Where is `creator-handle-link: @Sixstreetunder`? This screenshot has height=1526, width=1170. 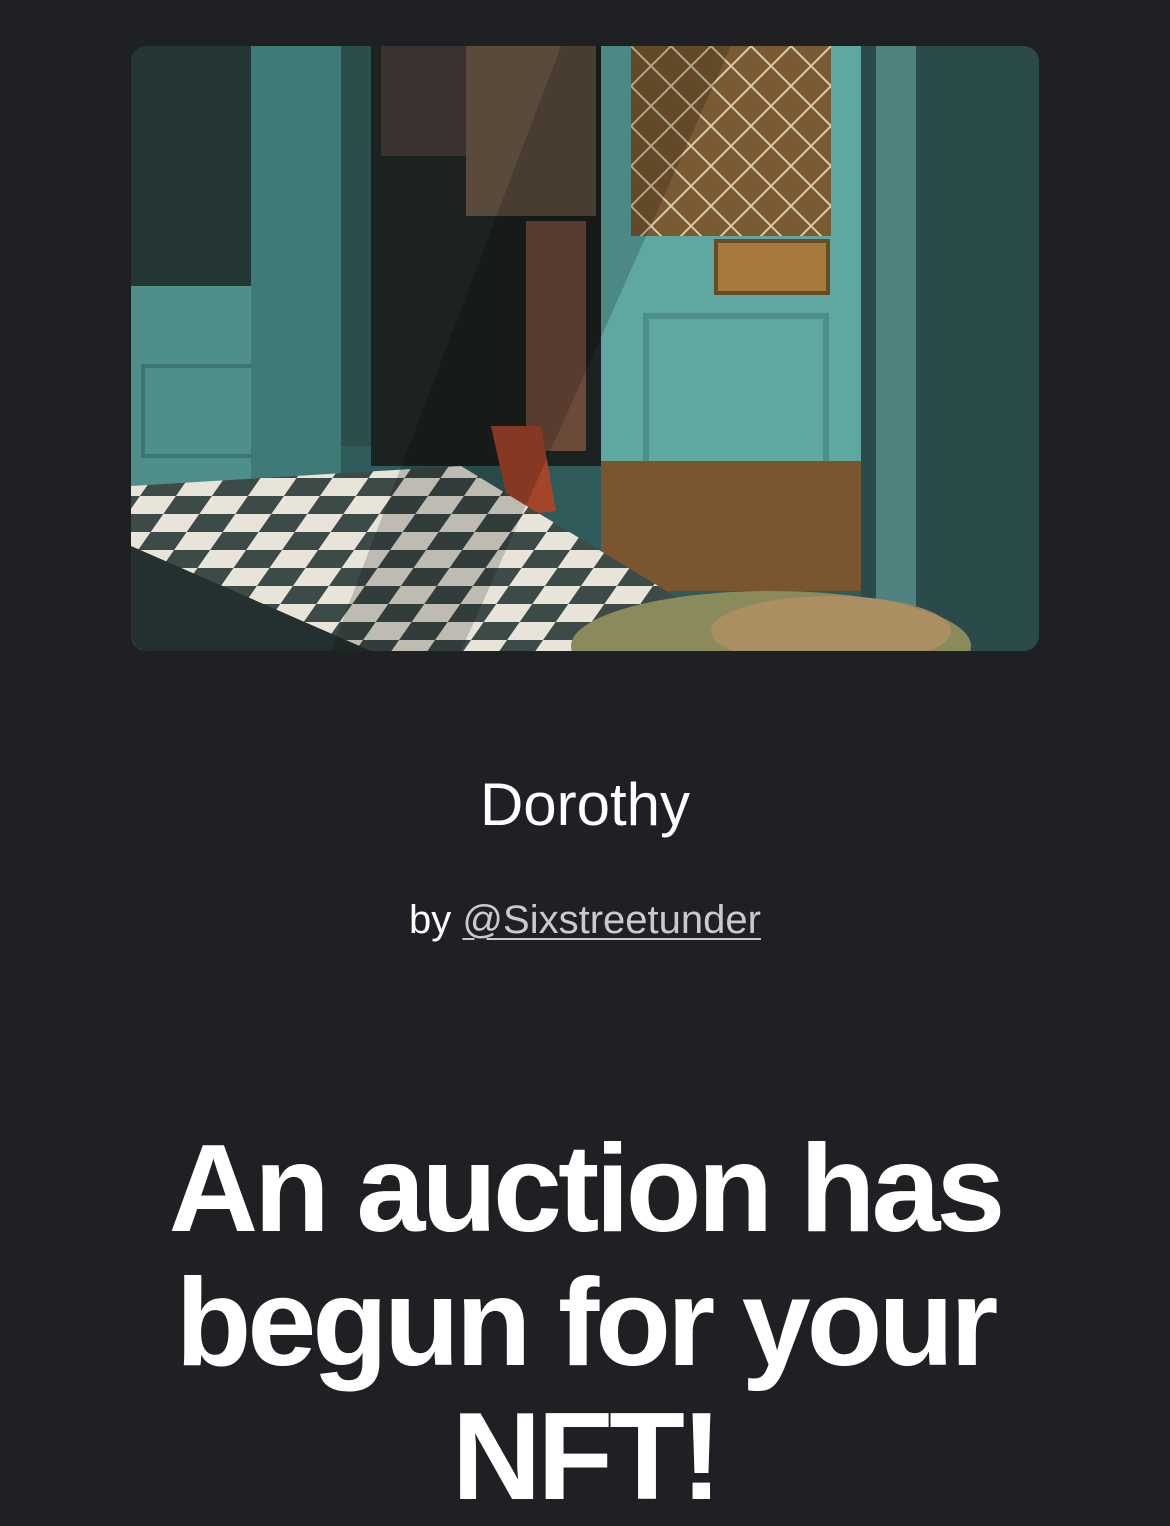
creator-handle-link: @Sixstreetunder is located at coordinates (611, 920).